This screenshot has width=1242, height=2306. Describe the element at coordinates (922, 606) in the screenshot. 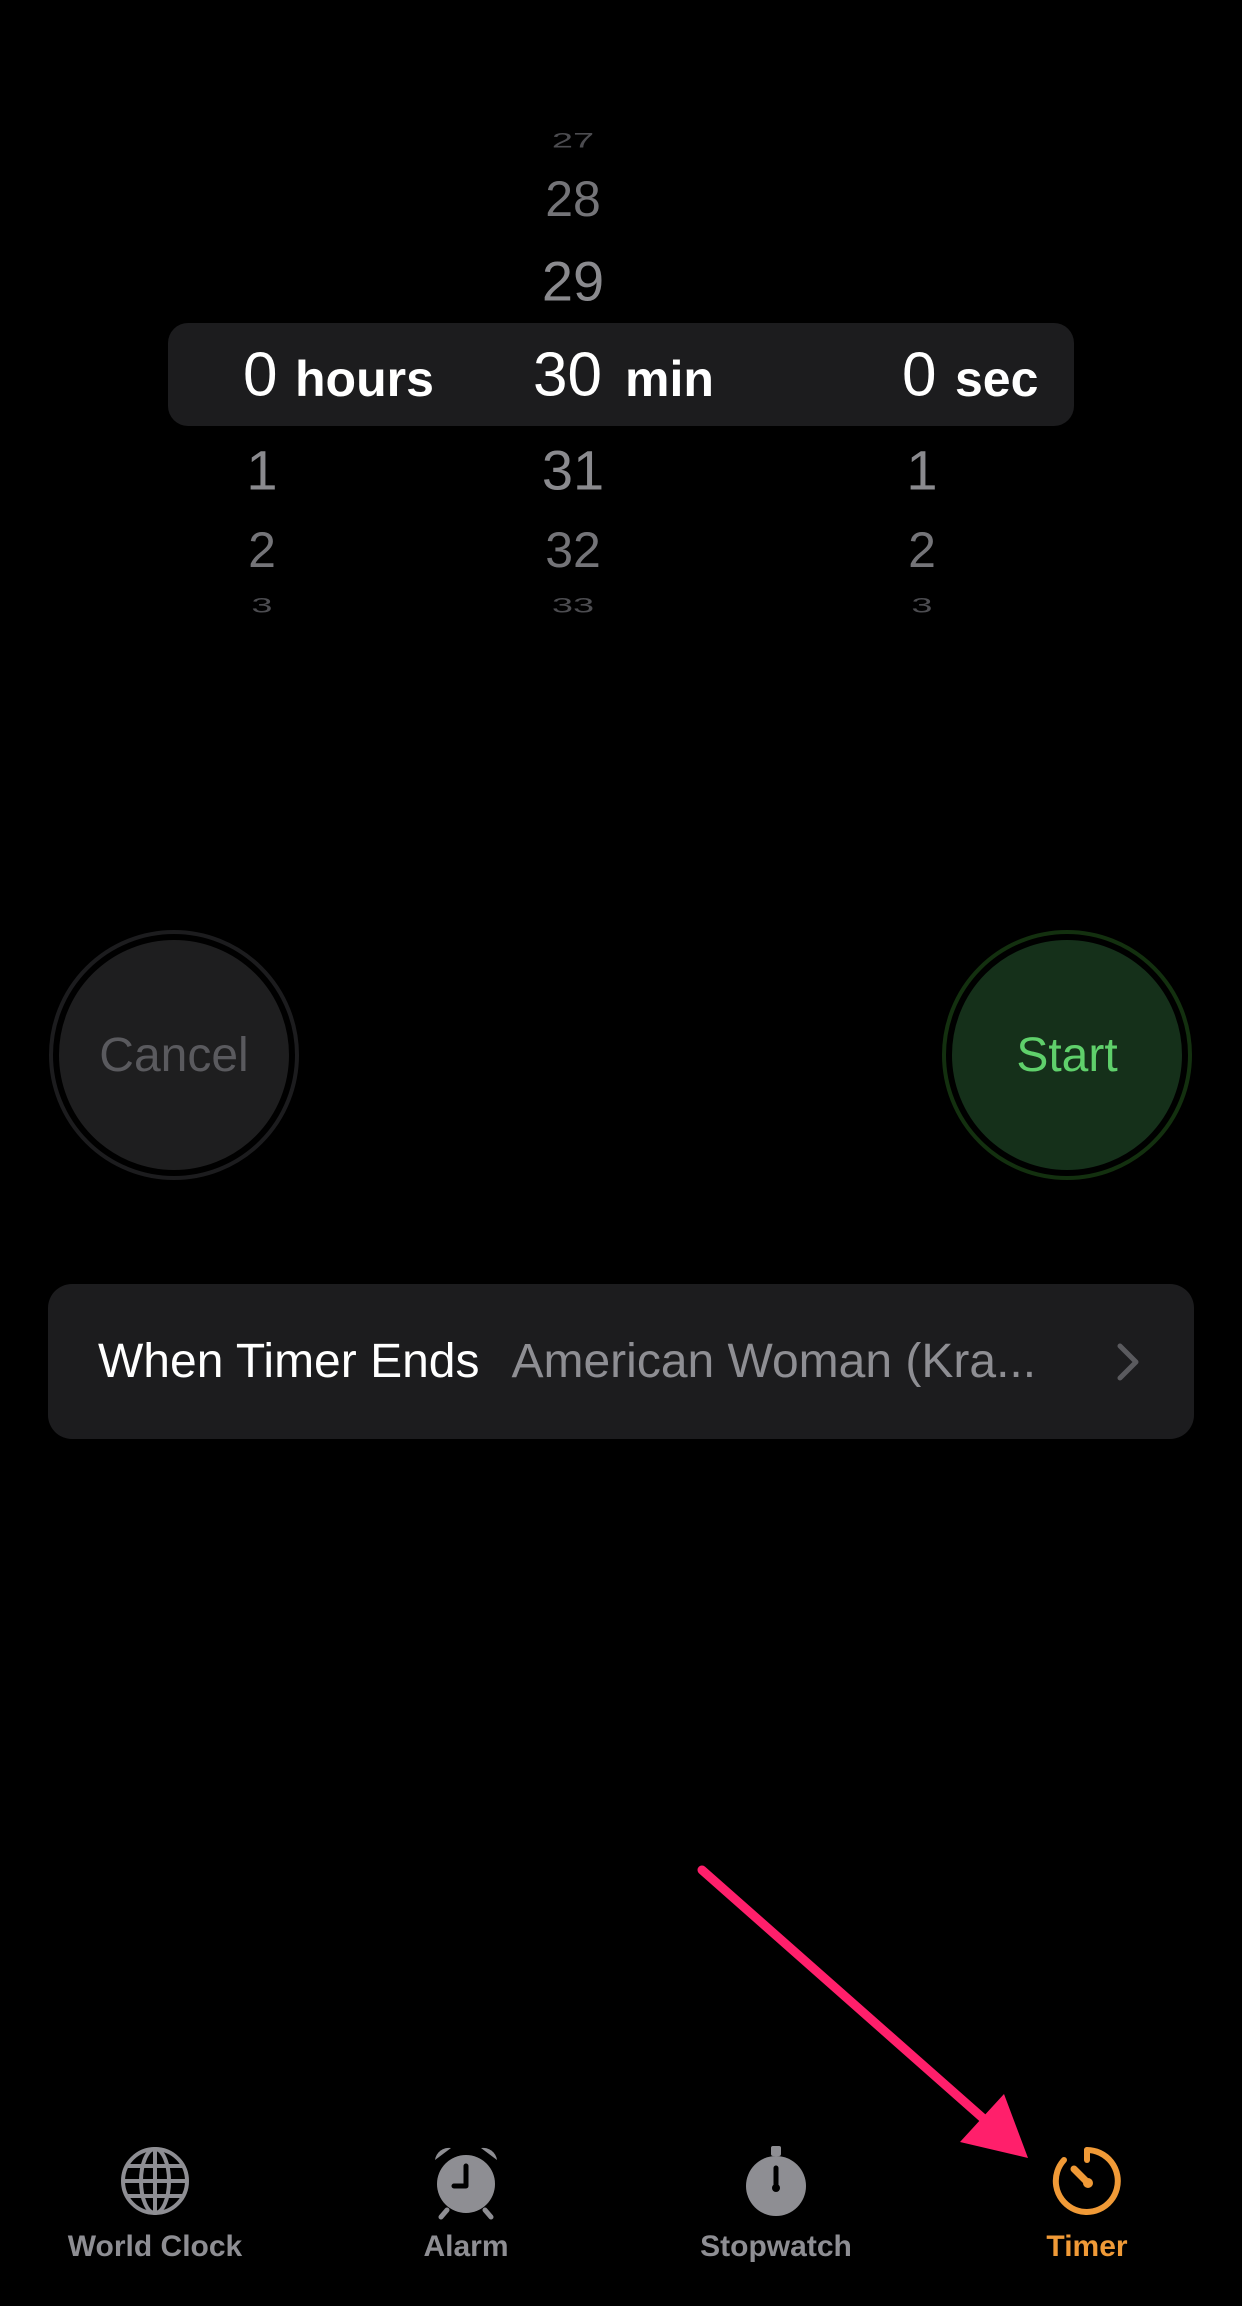

I see `seconds-option: 3` at that location.